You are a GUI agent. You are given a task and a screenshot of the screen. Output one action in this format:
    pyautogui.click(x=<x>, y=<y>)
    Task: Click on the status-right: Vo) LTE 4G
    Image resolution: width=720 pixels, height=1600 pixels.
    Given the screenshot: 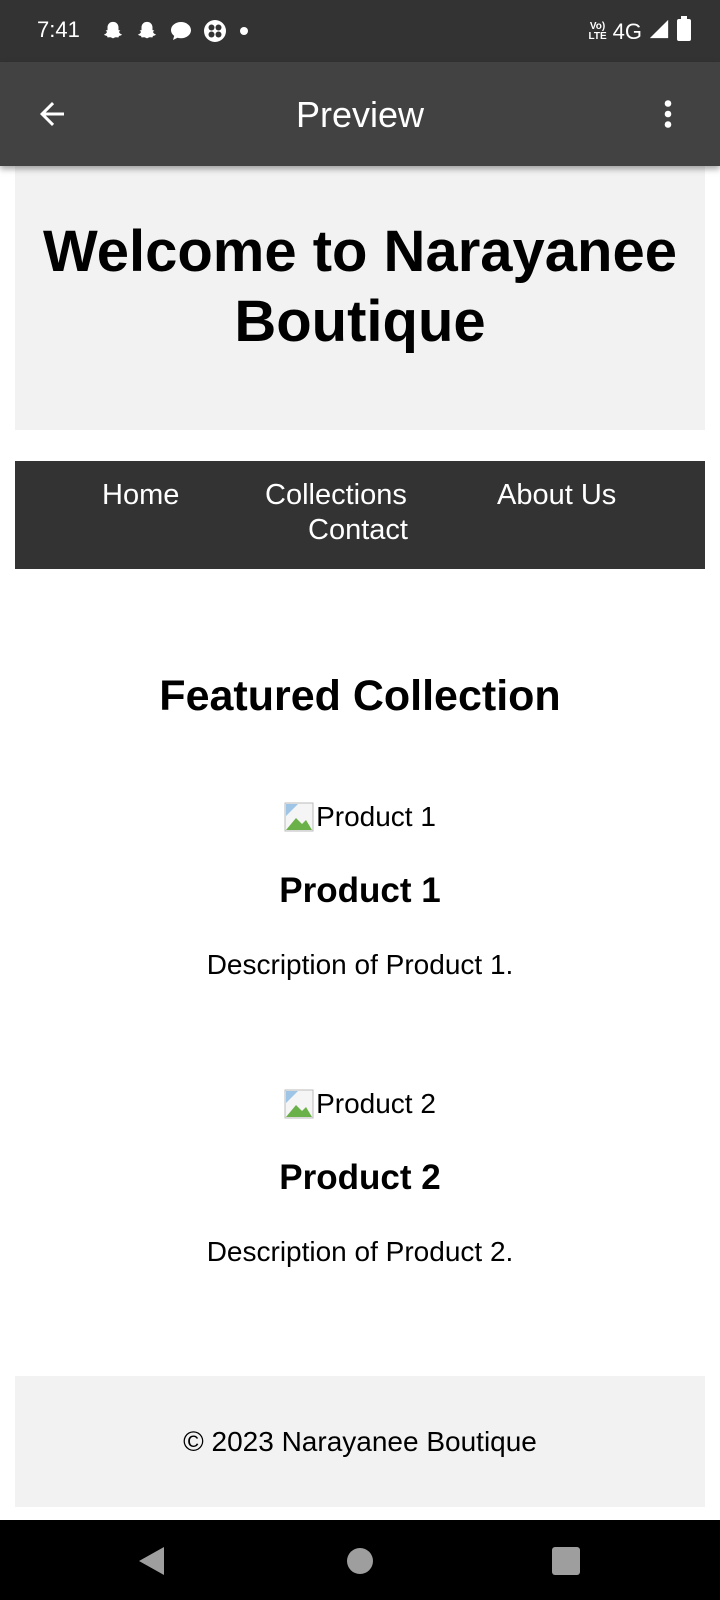 What is the action you would take?
    pyautogui.click(x=640, y=32)
    